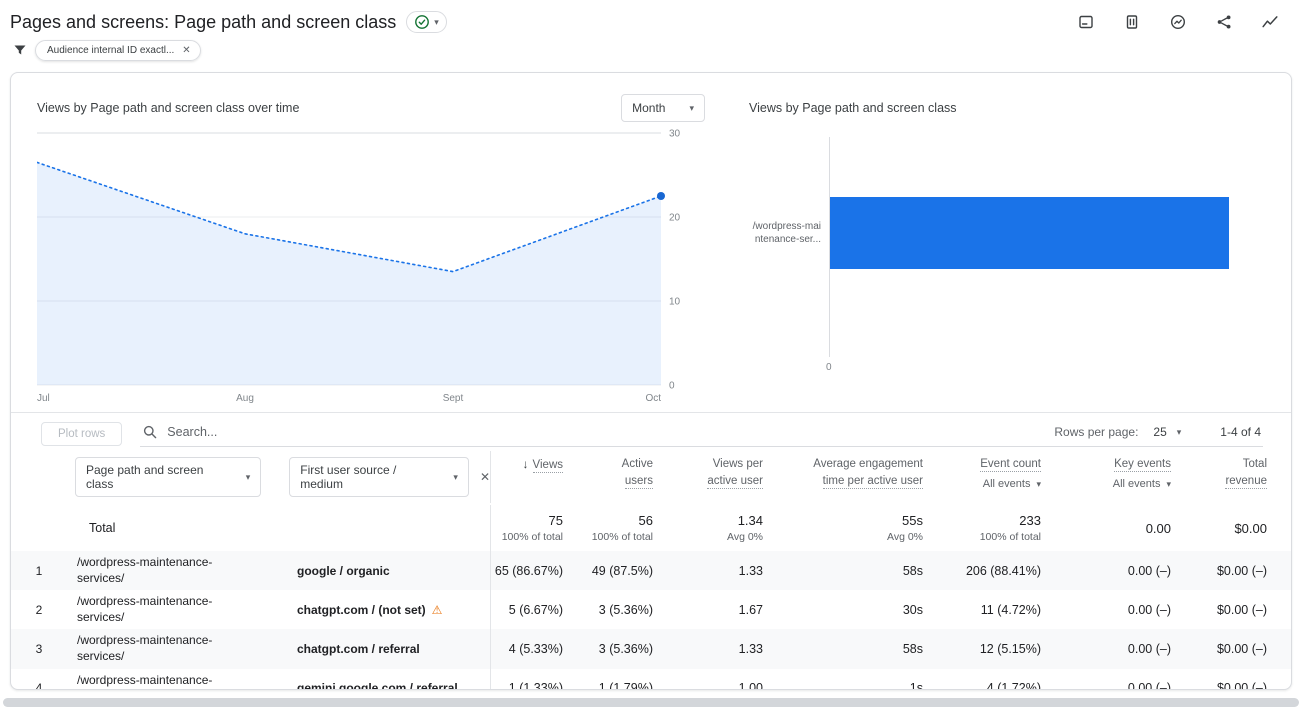 This screenshot has width=1302, height=708. Describe the element at coordinates (1167, 432) in the screenshot. I see `rows-per-page-select: 25 ▾` at that location.